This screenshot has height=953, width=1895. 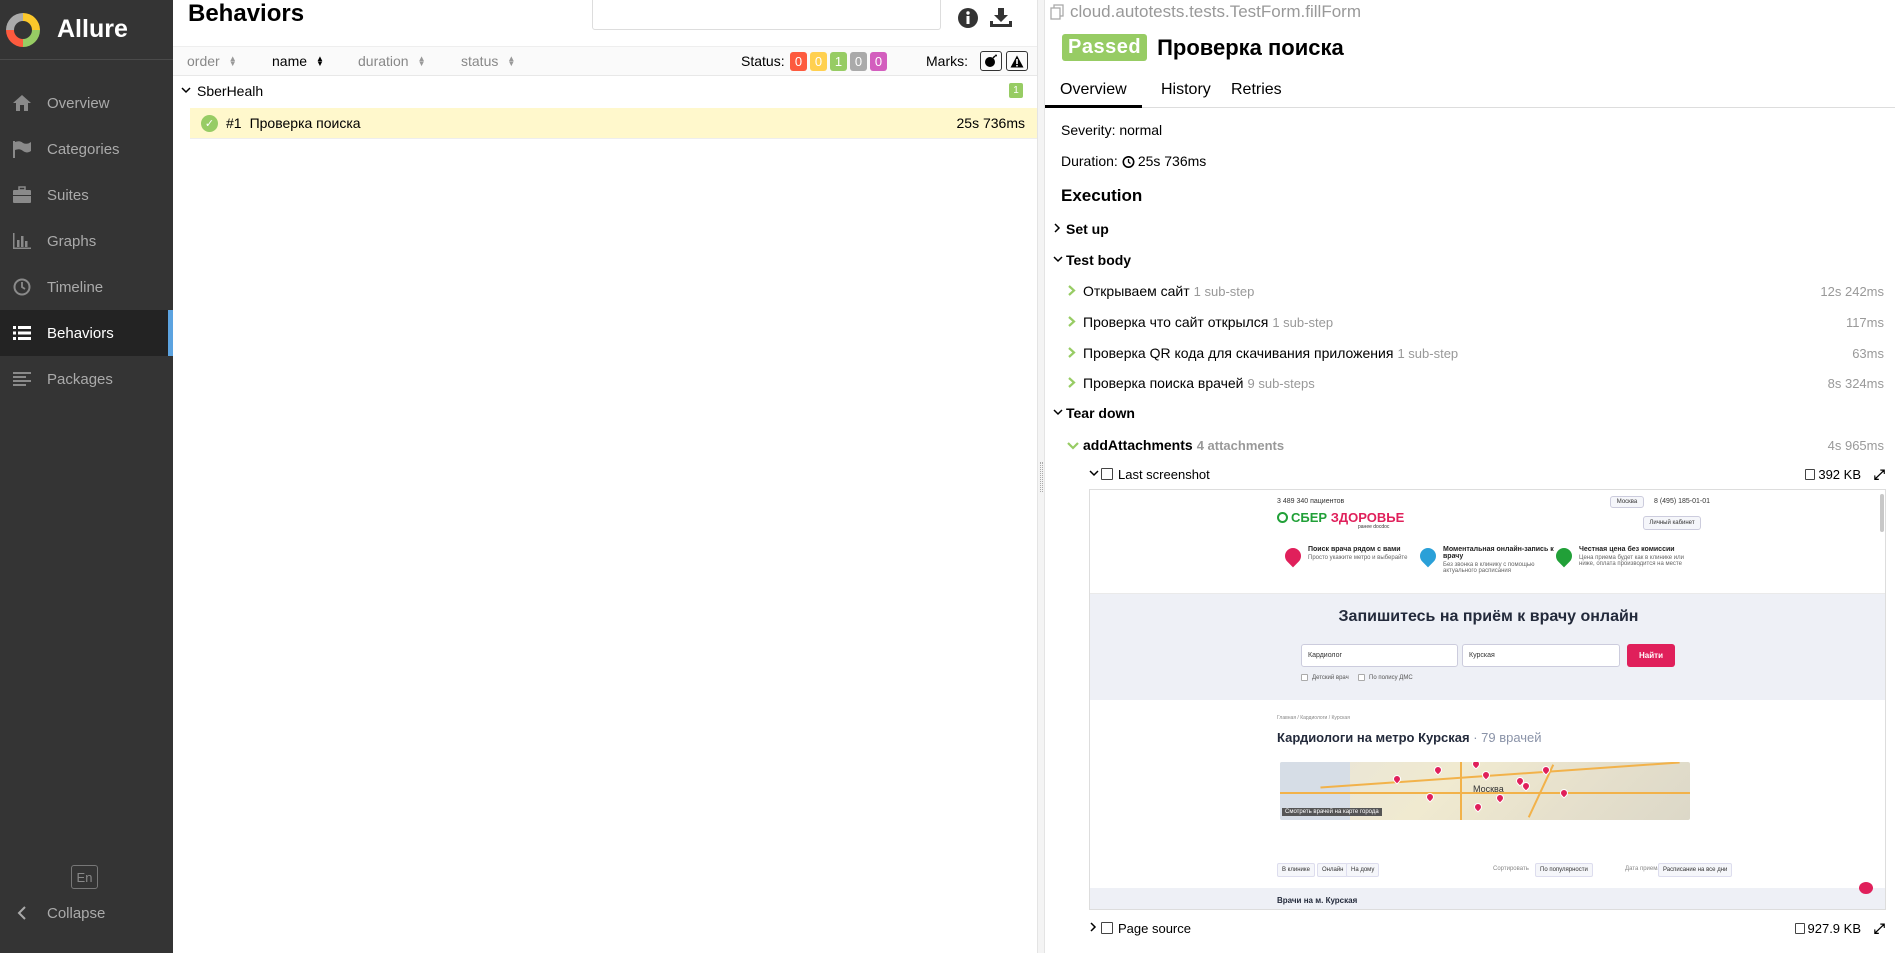 I want to click on flag-icon, so click(x=22, y=149).